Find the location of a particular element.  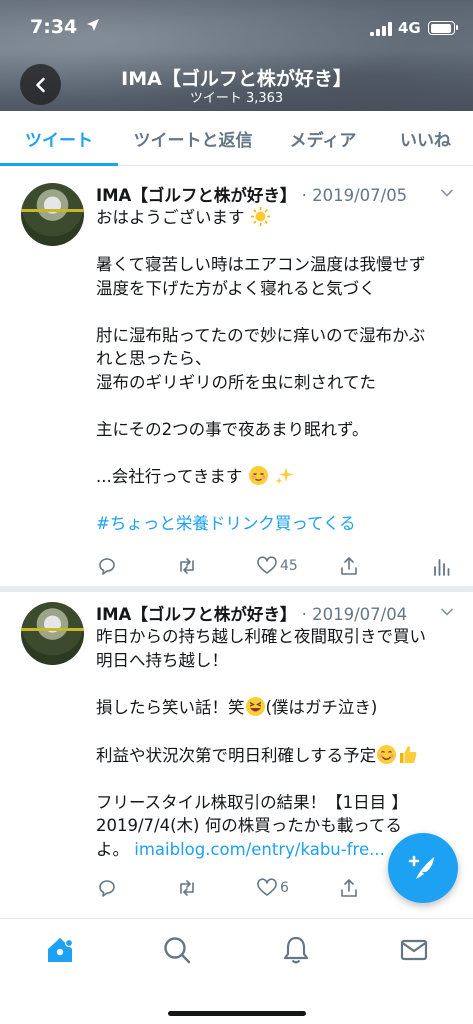

tweet-header: IMA【ゴルフと株が好き】 · 2019/07/04 is located at coordinates (251, 613).